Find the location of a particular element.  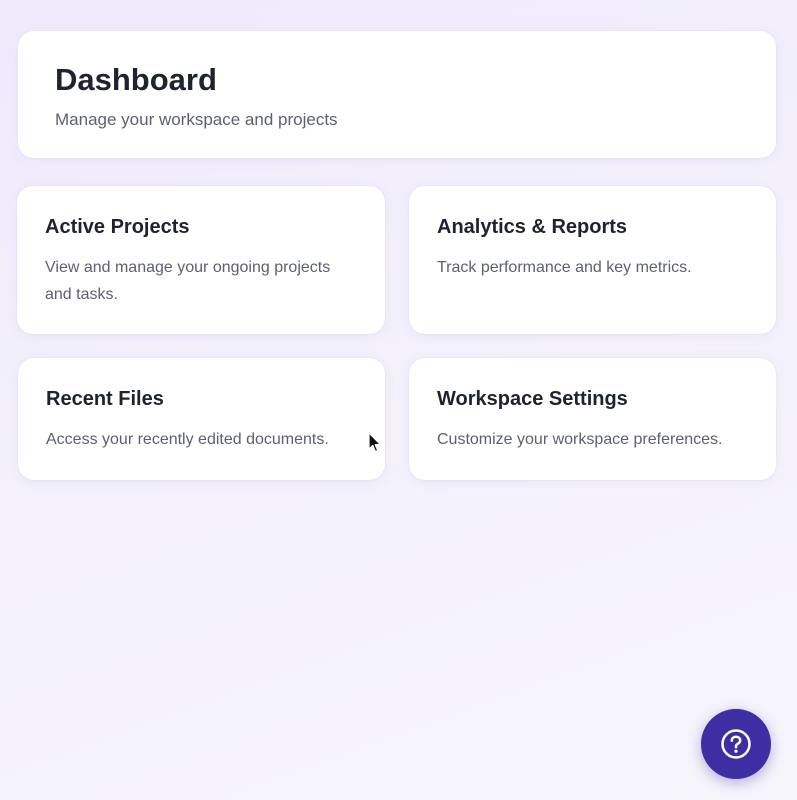

card-title: Recent Files is located at coordinates (105, 399).